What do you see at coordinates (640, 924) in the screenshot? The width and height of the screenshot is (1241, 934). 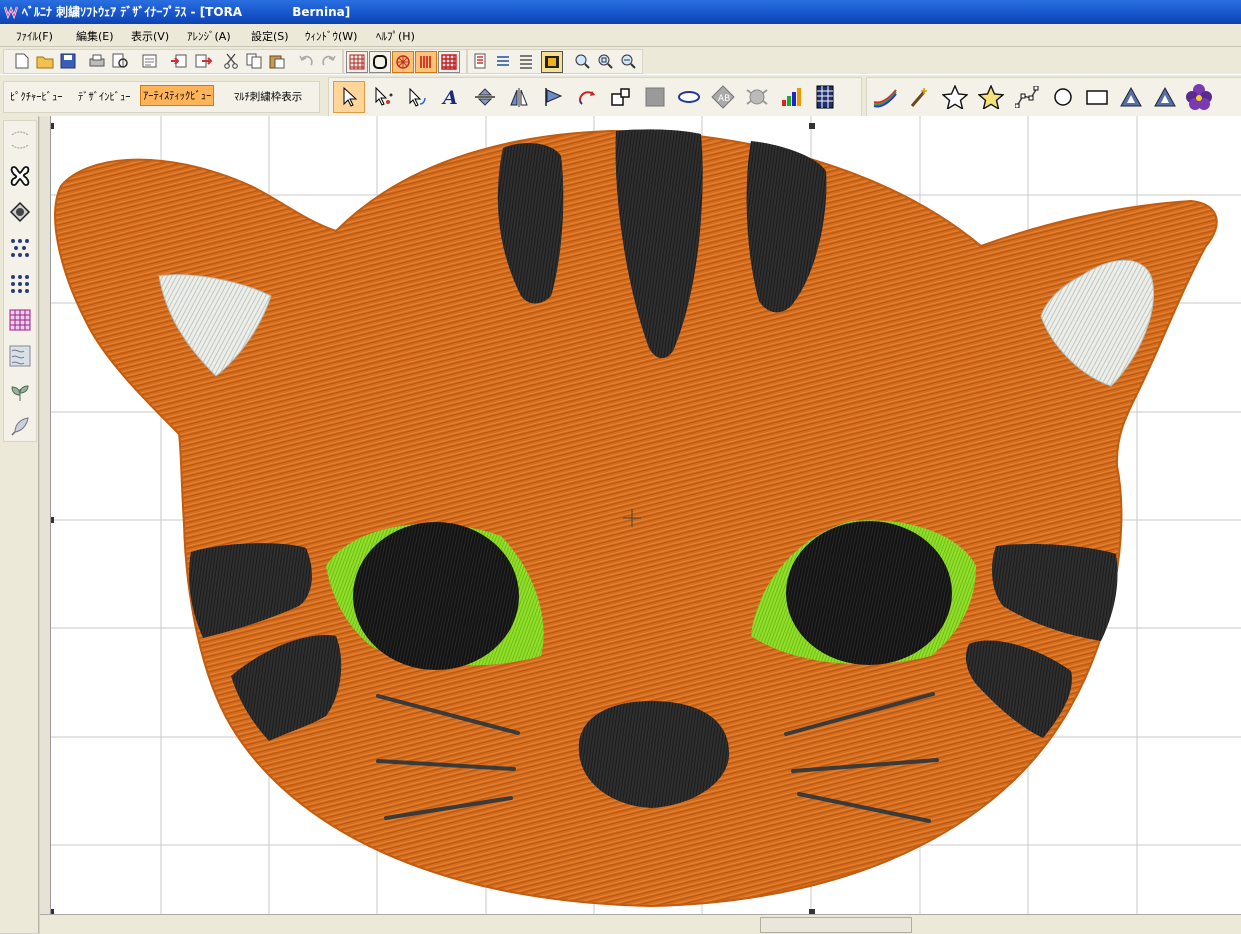 I see `horizontal-scrollbar` at bounding box center [640, 924].